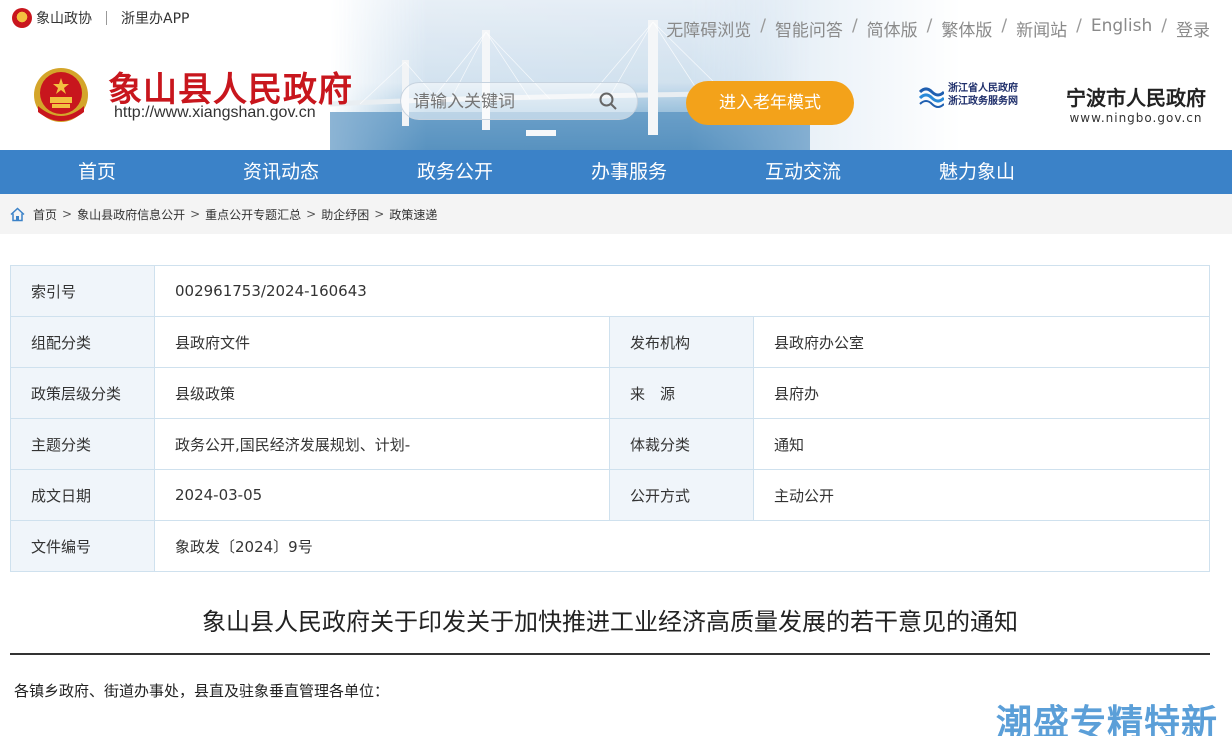 This screenshot has height=736, width=1232. What do you see at coordinates (382, 444) in the screenshot?
I see `topic-value: 政务公开,国民经济发展规划、计划-` at bounding box center [382, 444].